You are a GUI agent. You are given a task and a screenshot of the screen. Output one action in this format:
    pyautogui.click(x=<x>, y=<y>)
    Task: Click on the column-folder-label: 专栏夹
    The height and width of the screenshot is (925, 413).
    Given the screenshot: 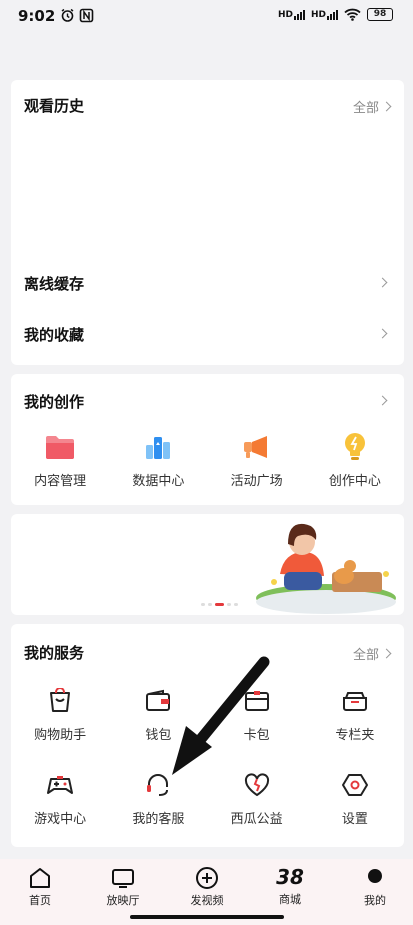 What is the action you would take?
    pyautogui.click(x=355, y=735)
    